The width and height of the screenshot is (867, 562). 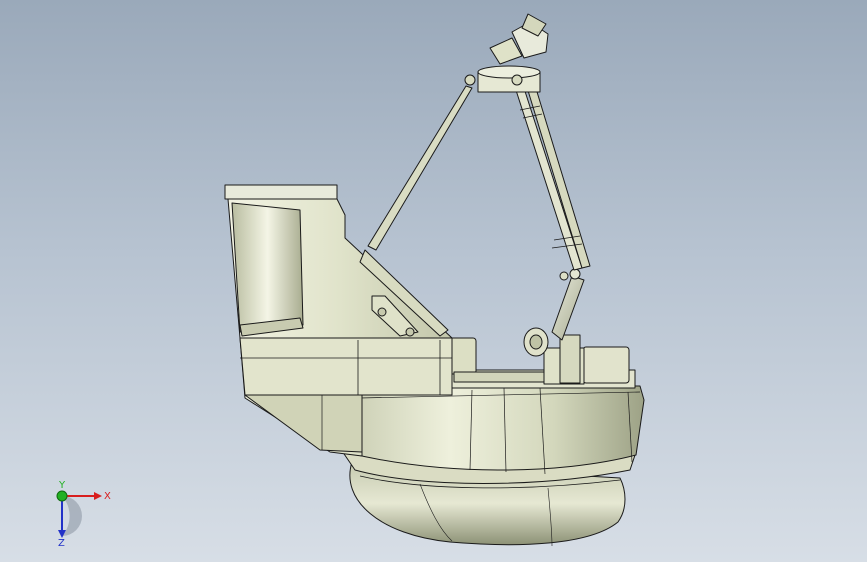 I want to click on x-axis-arrow, so click(x=98, y=496).